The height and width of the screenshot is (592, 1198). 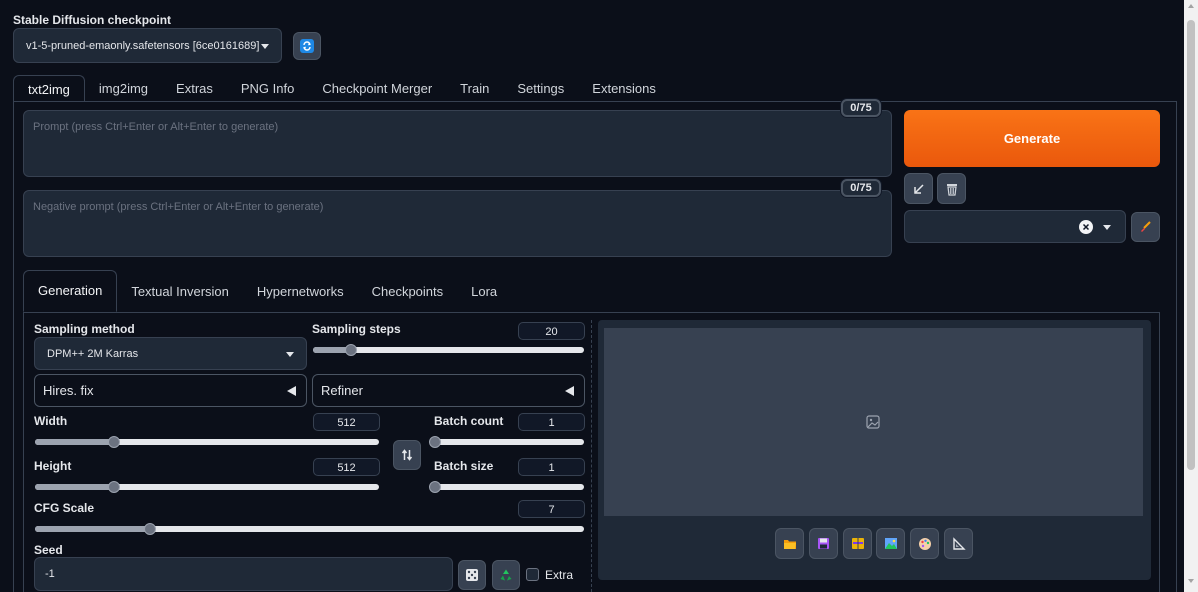 What do you see at coordinates (469, 421) in the screenshot?
I see `batch-count-label: Batch count` at bounding box center [469, 421].